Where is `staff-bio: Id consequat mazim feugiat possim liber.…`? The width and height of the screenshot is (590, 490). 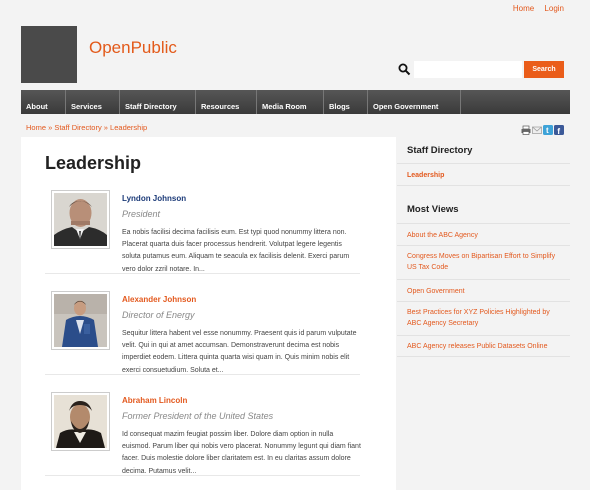
staff-bio: Id consequat mazim feugiat possim liber.… is located at coordinates (241, 453).